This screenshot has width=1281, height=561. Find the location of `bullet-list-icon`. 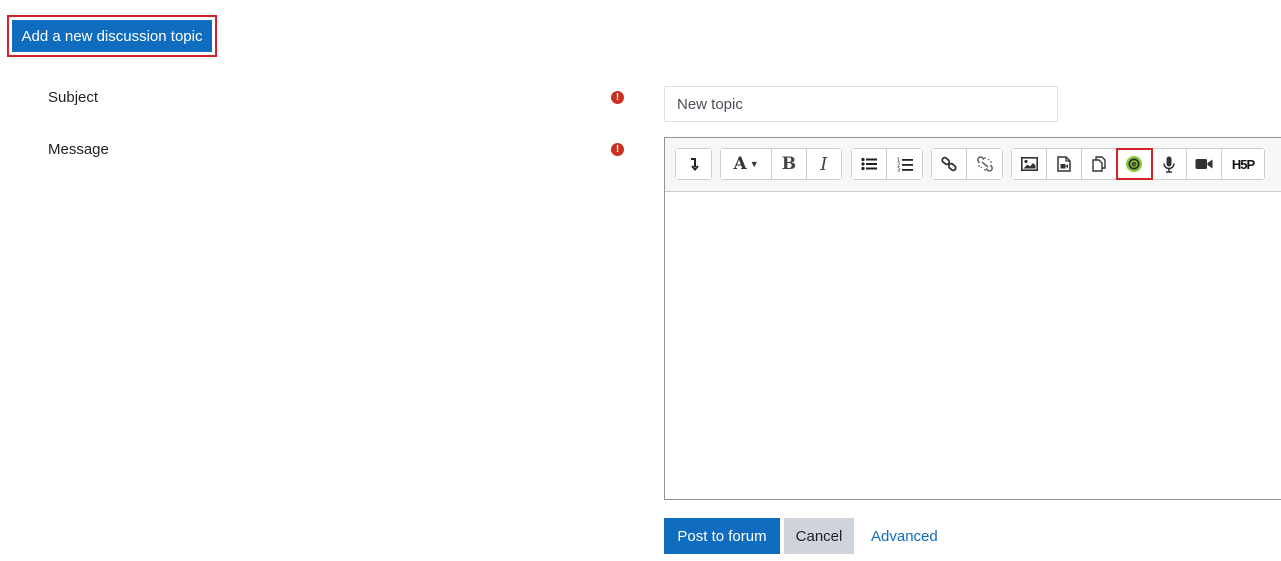

bullet-list-icon is located at coordinates (869, 164).